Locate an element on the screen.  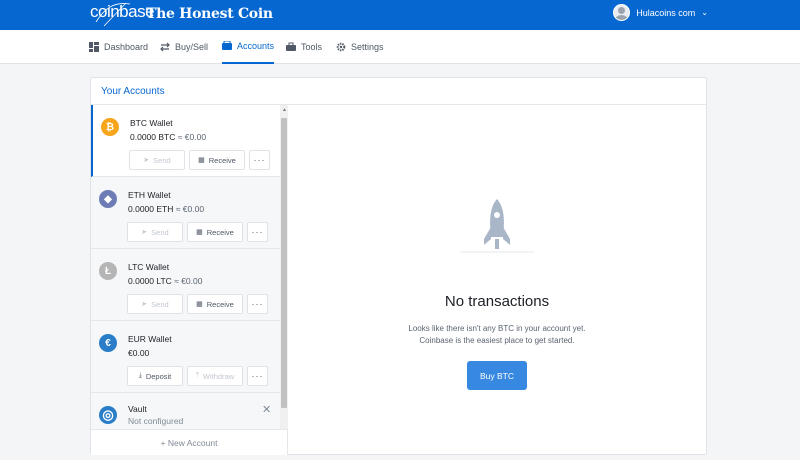
user-name: Hulacoins com is located at coordinates (665, 13).